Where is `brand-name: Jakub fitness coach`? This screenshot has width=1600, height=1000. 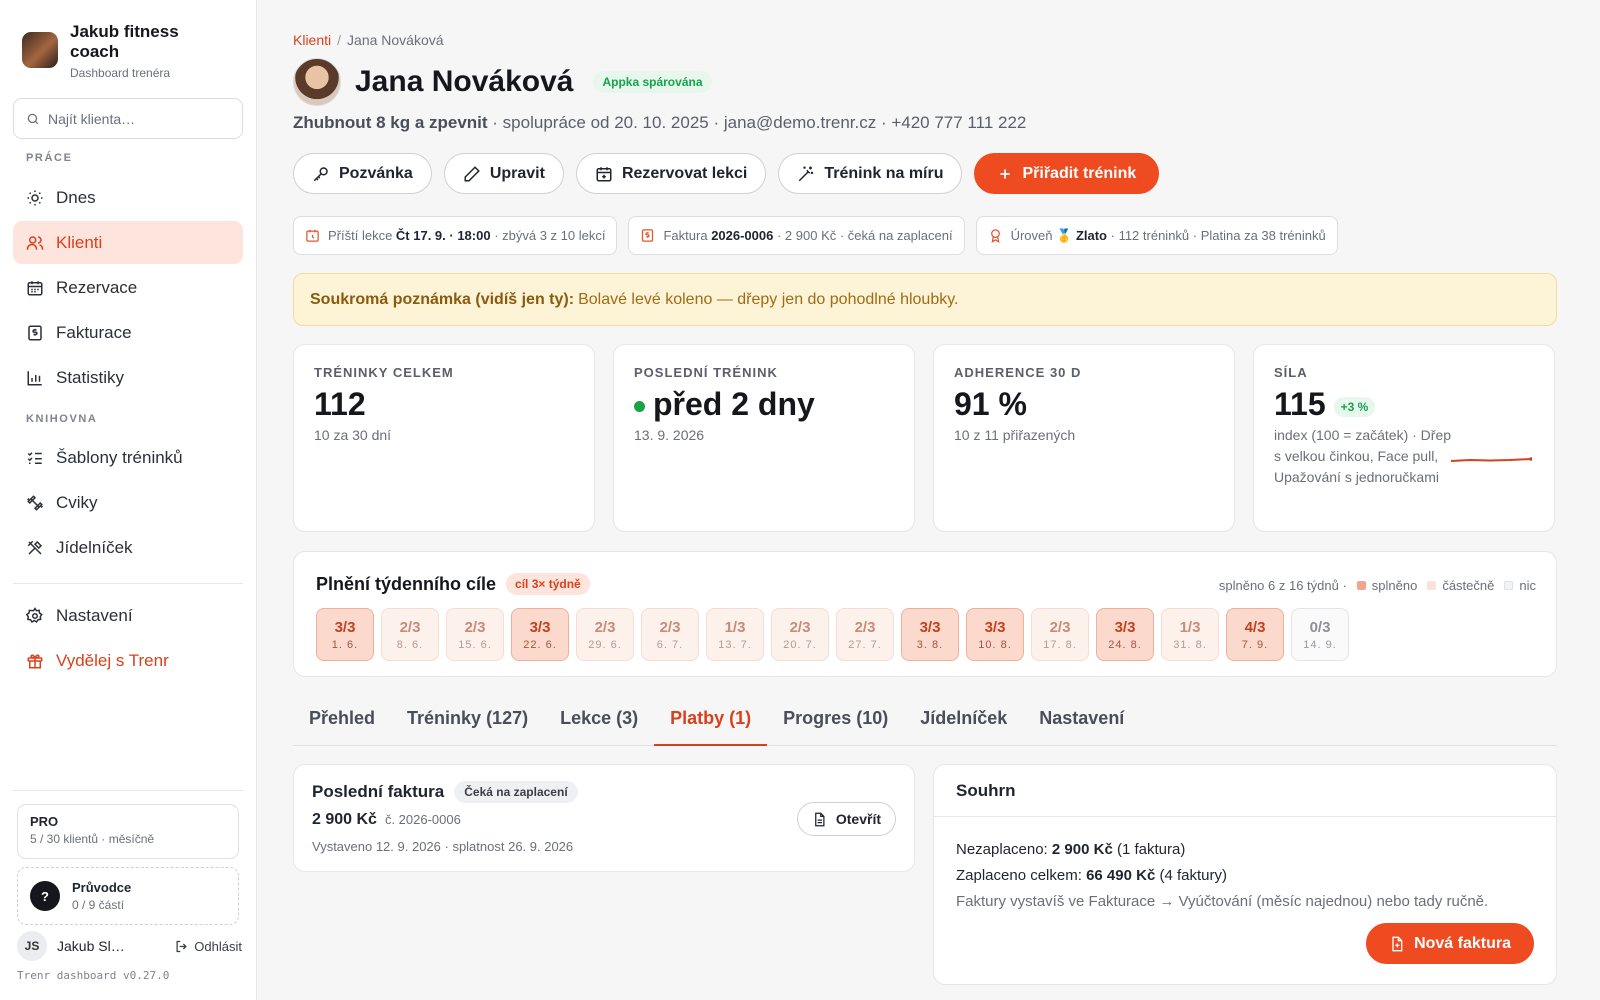
brand-name: Jakub fitness coach is located at coordinates (124, 41).